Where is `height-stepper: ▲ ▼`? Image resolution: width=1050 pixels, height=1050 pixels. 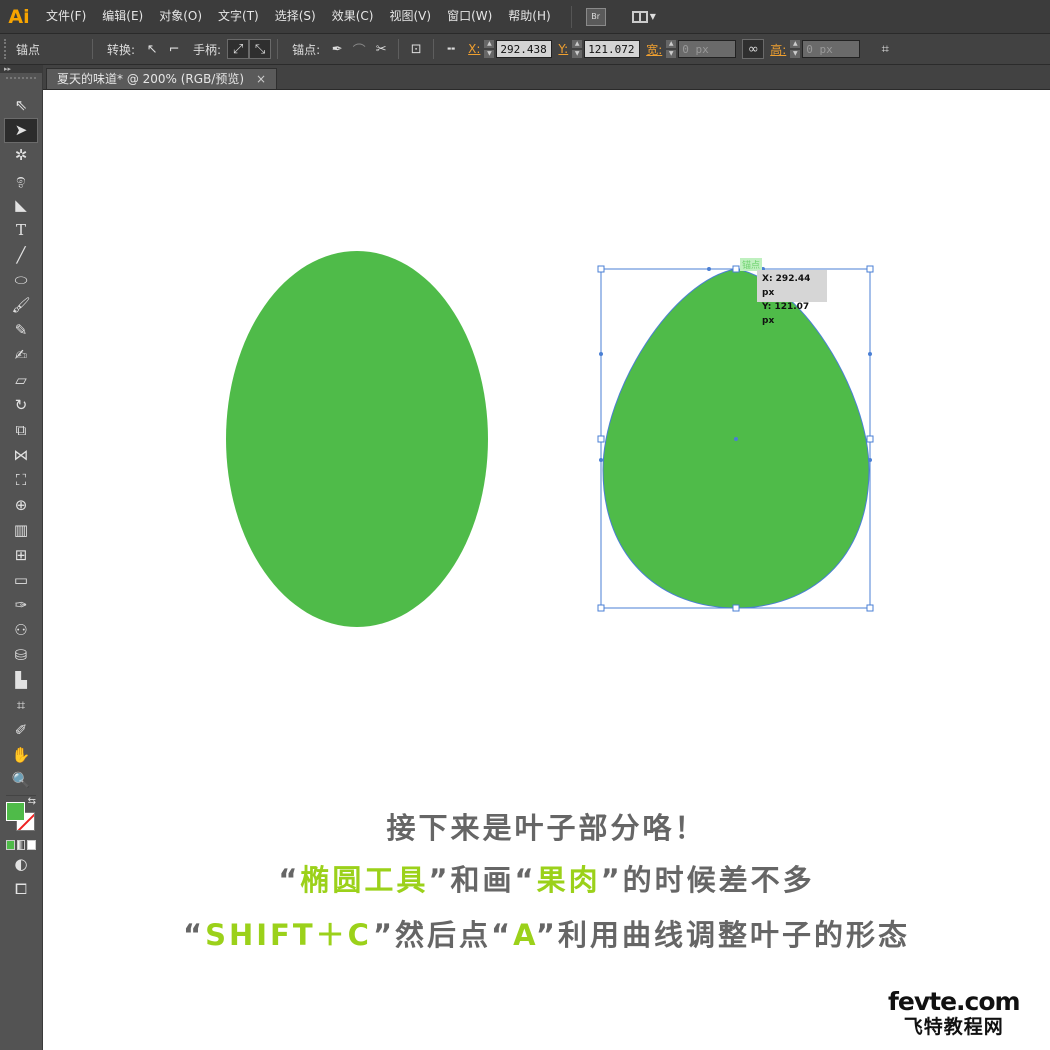
height-stepper: ▲ ▼ is located at coordinates (795, 49).